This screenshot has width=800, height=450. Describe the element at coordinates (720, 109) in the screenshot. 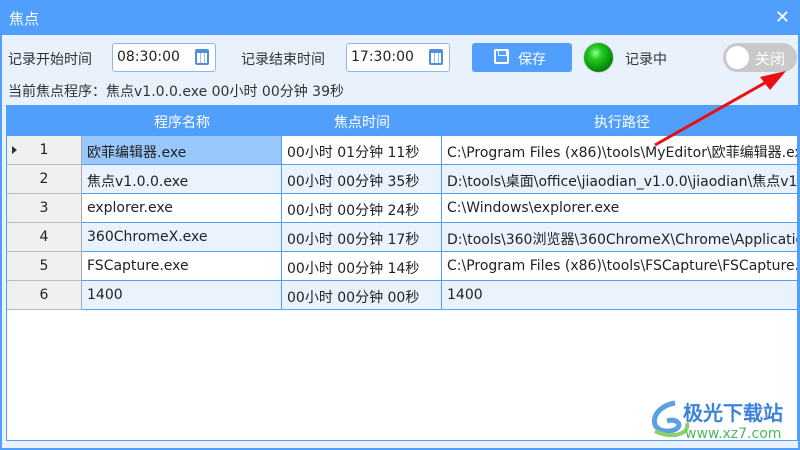

I see `annotation-arrow` at that location.